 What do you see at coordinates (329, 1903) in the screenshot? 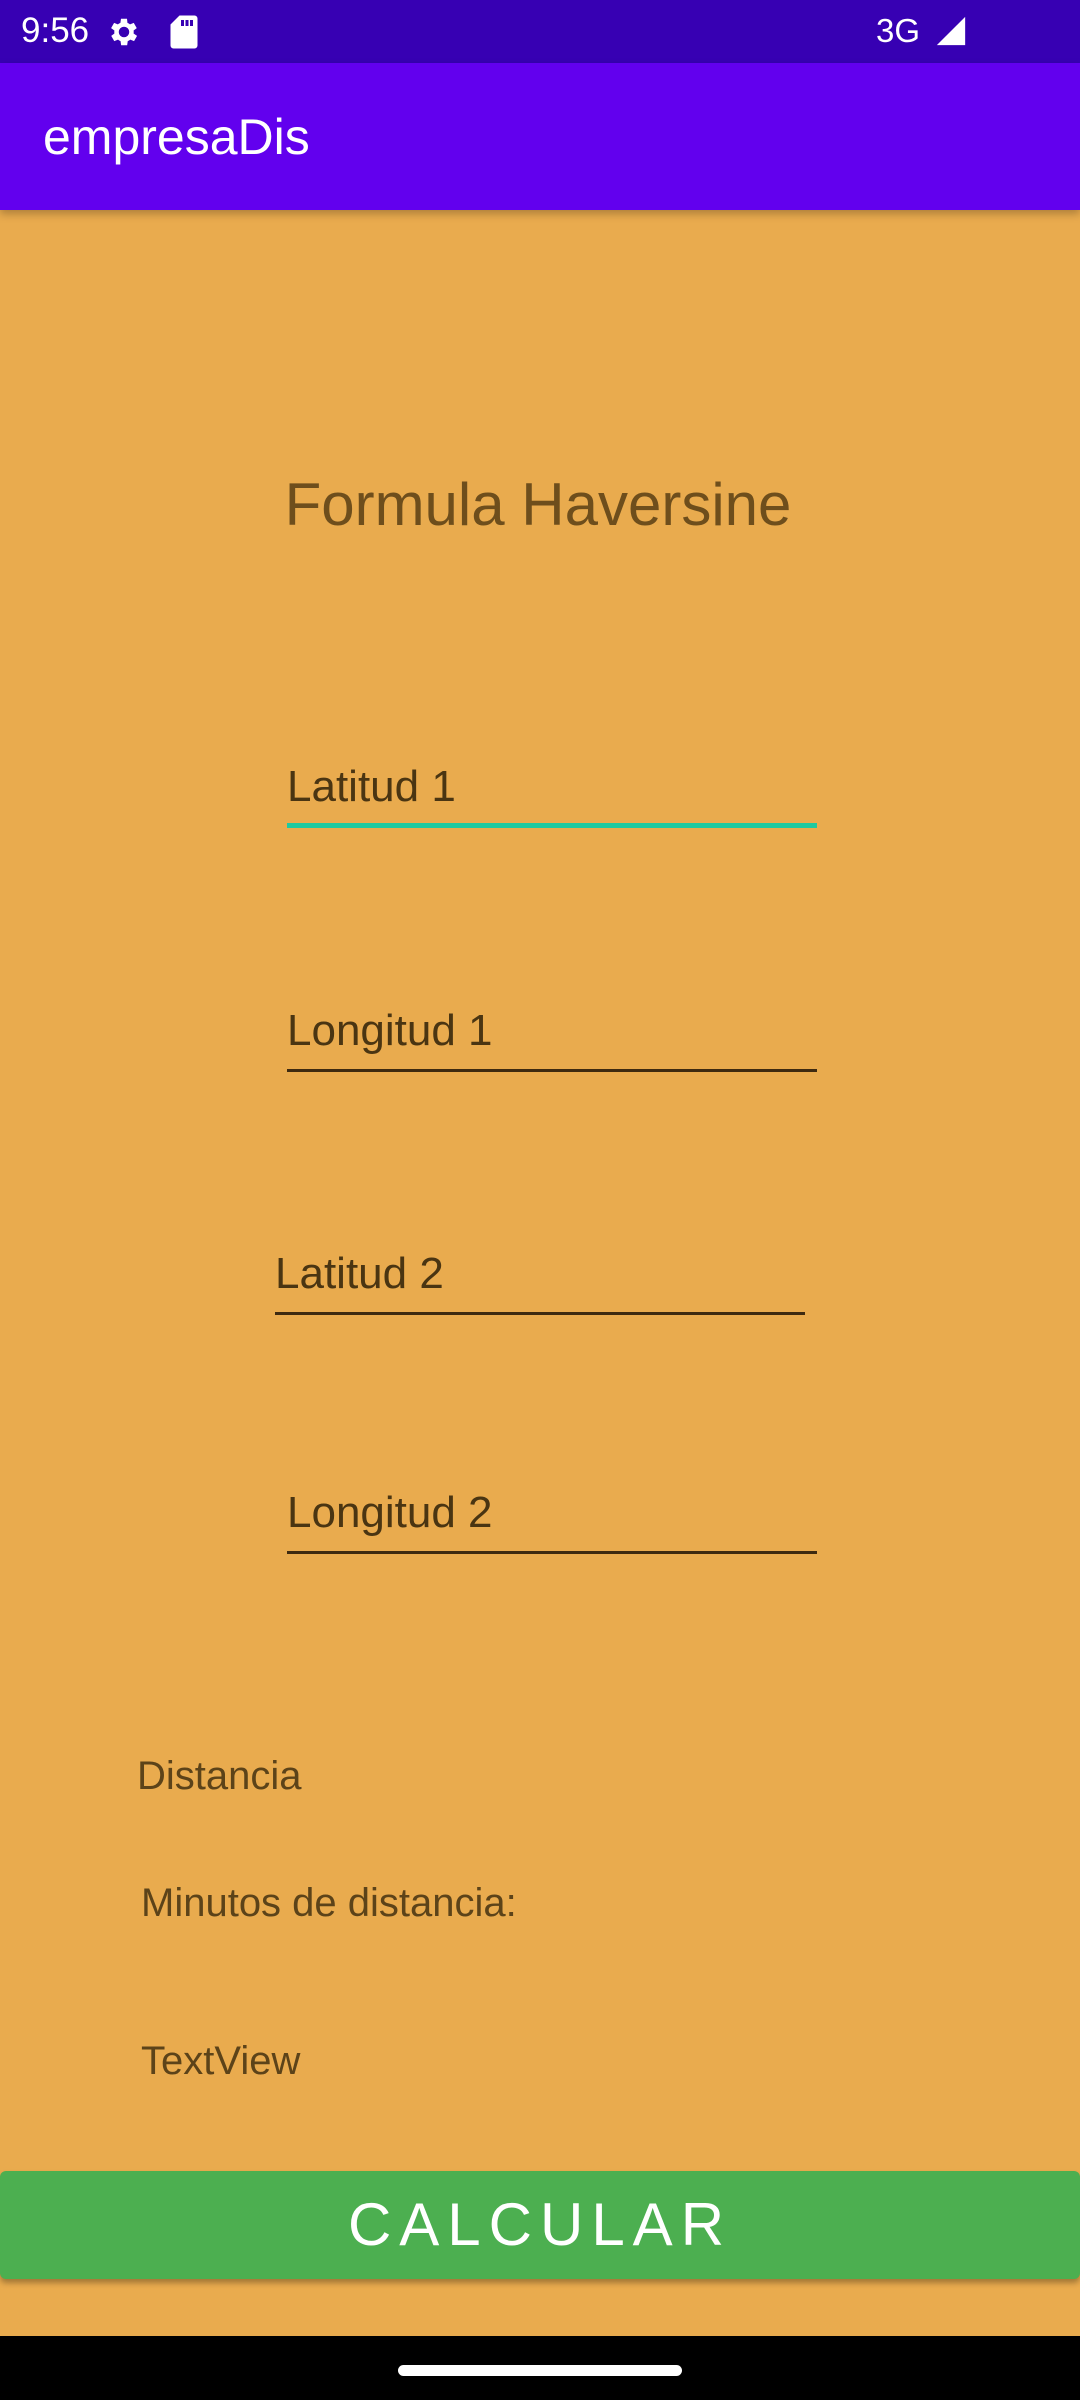
I see `minutes-distance-label: Minutos de distancia:` at bounding box center [329, 1903].